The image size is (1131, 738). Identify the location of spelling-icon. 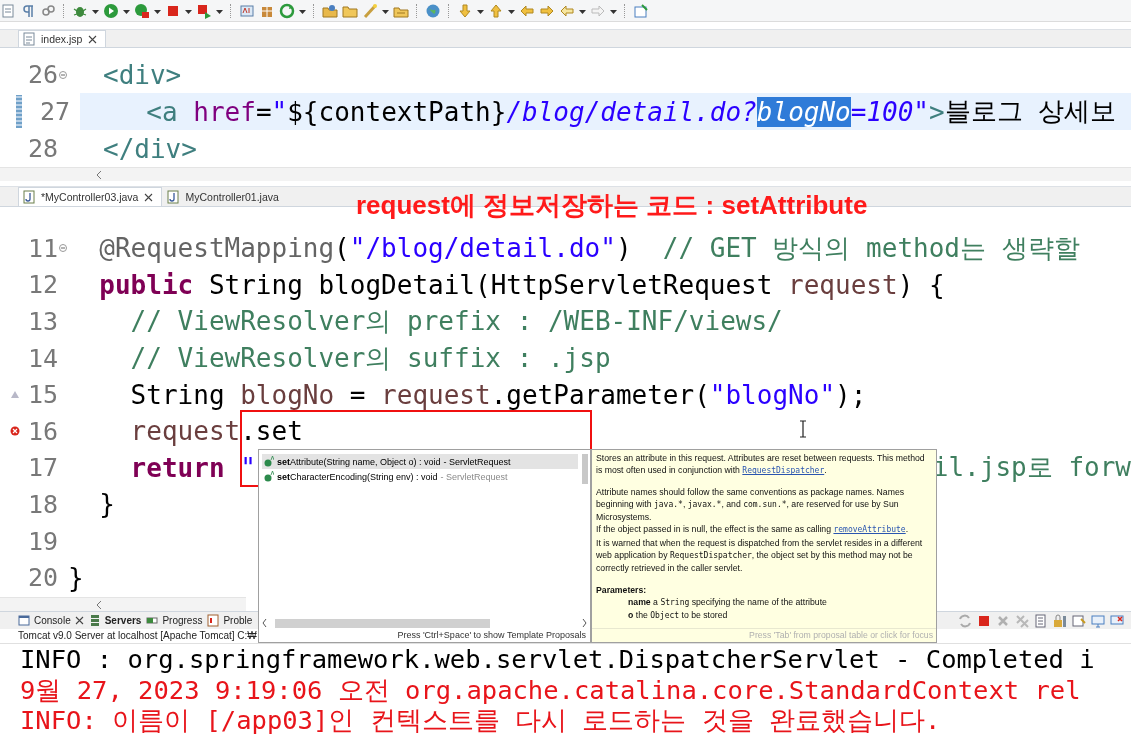
(247, 10).